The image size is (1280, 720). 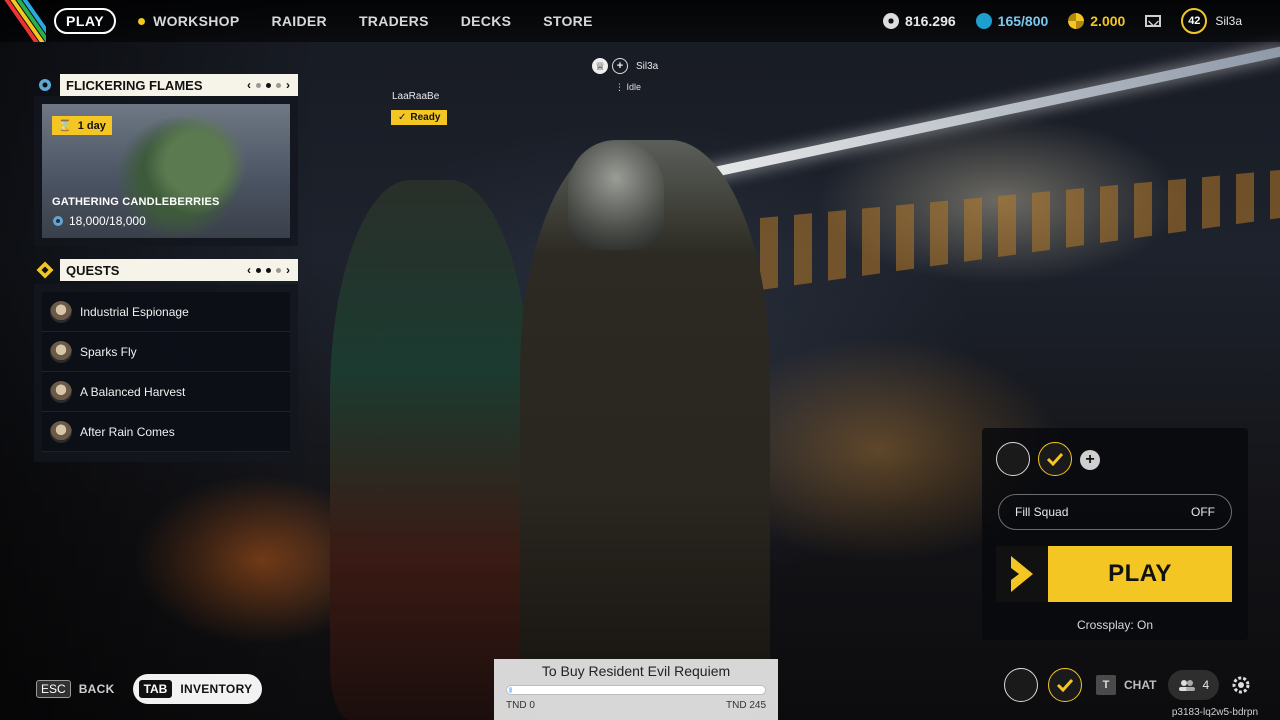 I want to click on nav-workshop: WORKSHOP, so click(x=188, y=21).